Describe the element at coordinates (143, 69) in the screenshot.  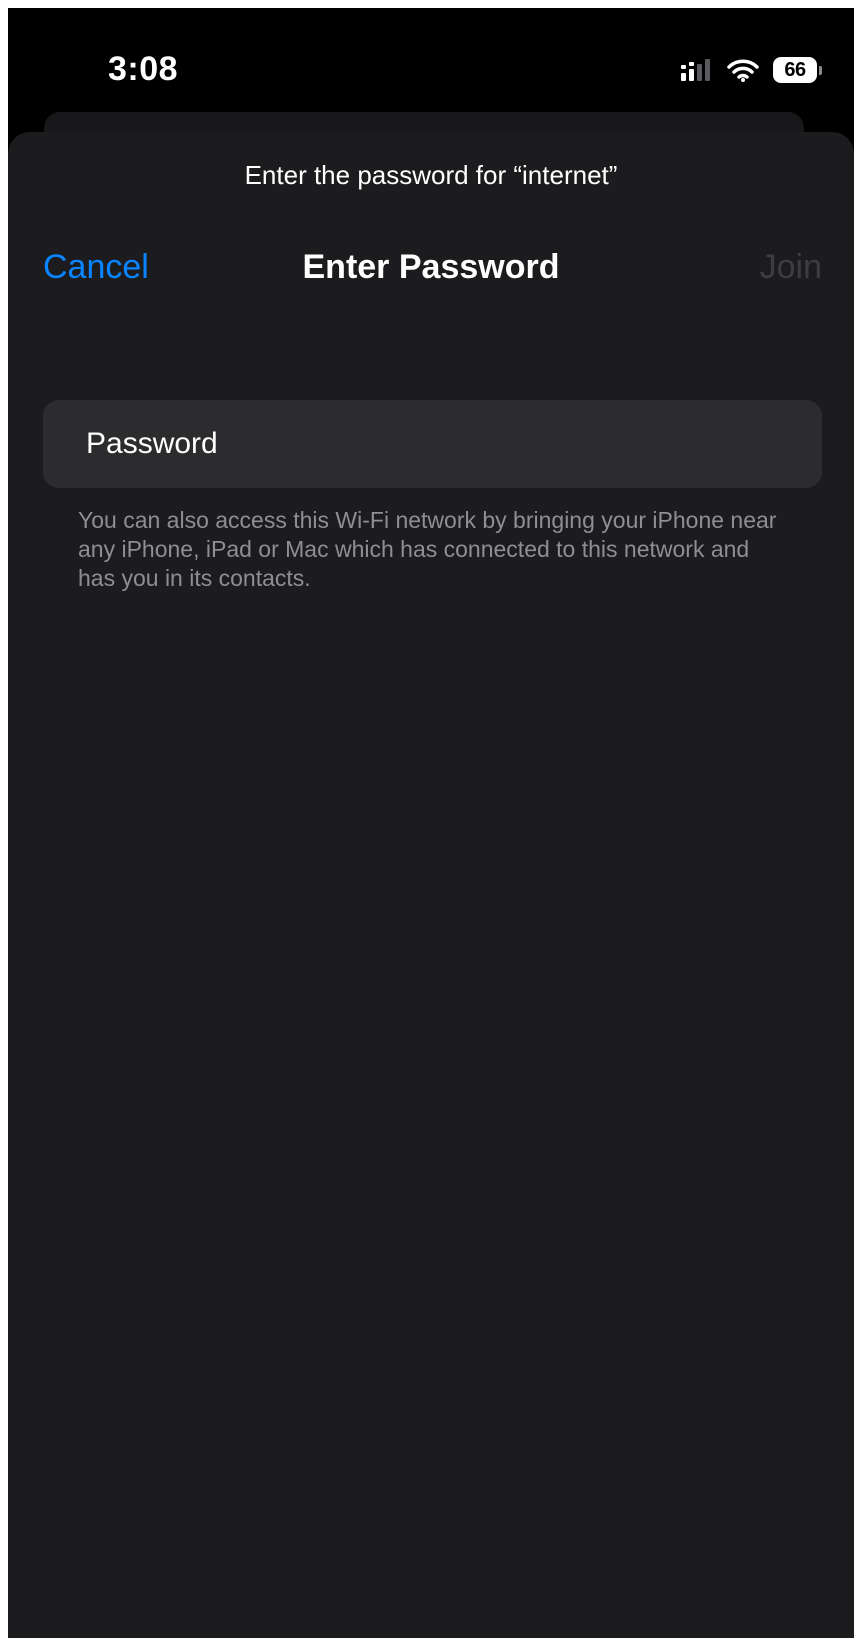
I see `status-time: 3:08` at that location.